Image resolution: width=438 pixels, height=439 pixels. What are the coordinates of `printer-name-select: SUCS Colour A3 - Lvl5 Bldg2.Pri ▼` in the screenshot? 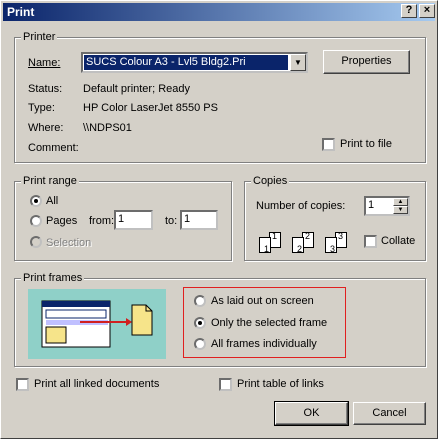 It's located at (194, 62).